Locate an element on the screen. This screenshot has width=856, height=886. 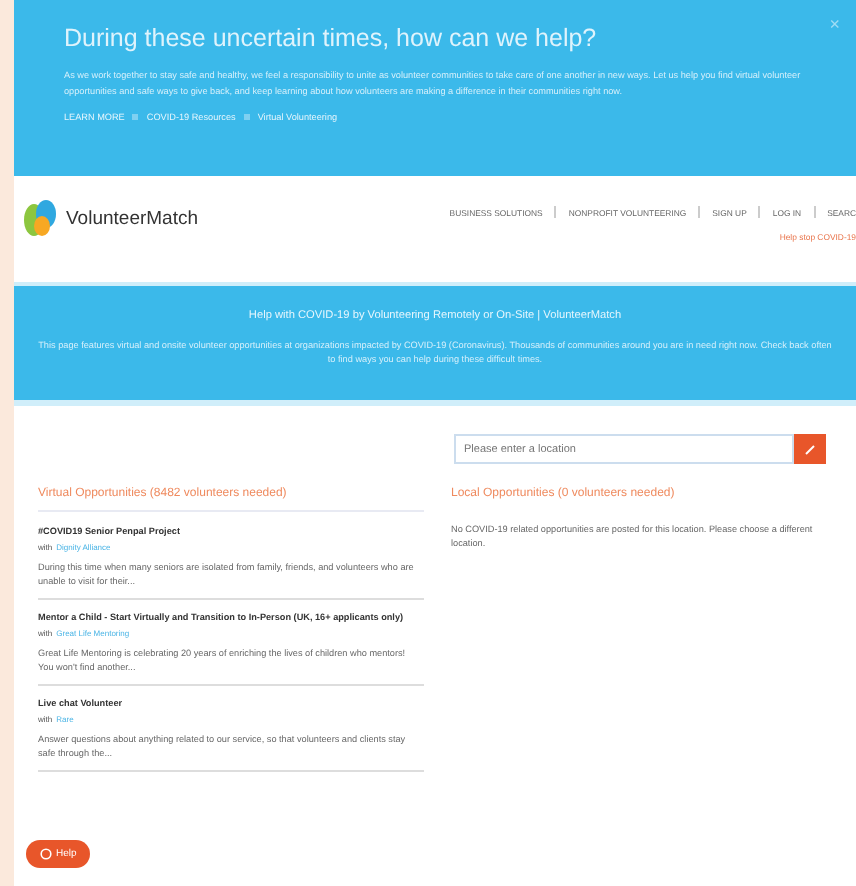
search-button is located at coordinates (810, 449).